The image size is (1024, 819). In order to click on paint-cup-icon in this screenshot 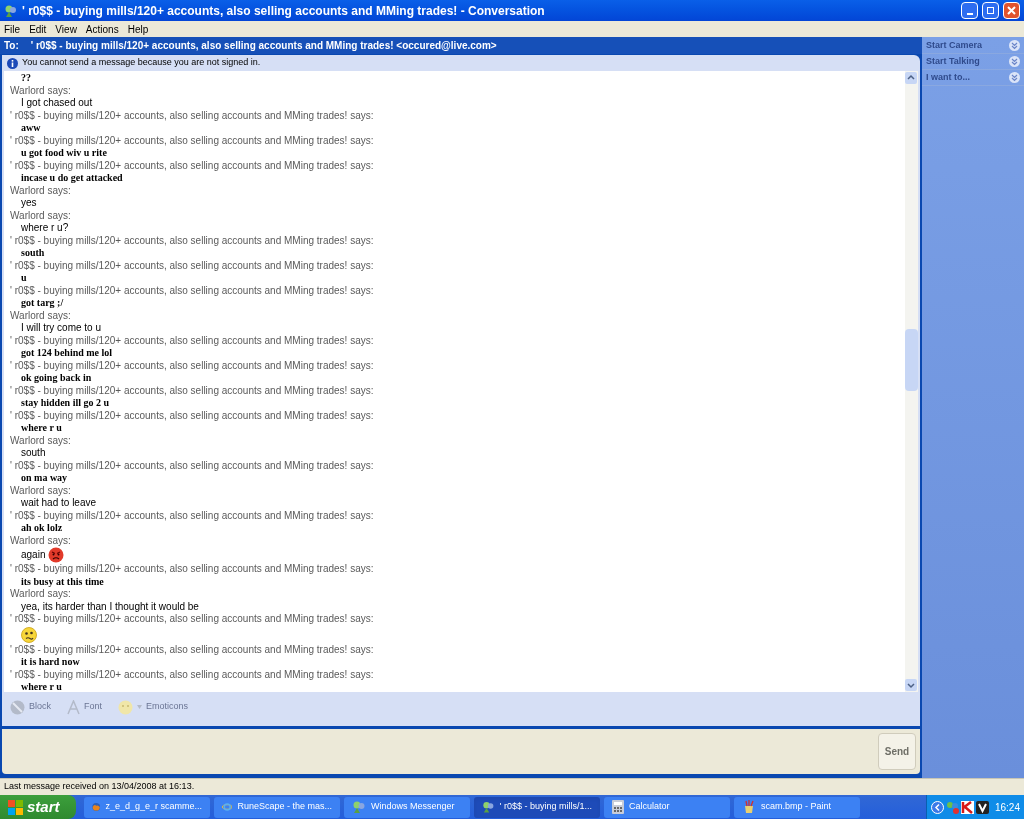, I will do `click(749, 807)`.